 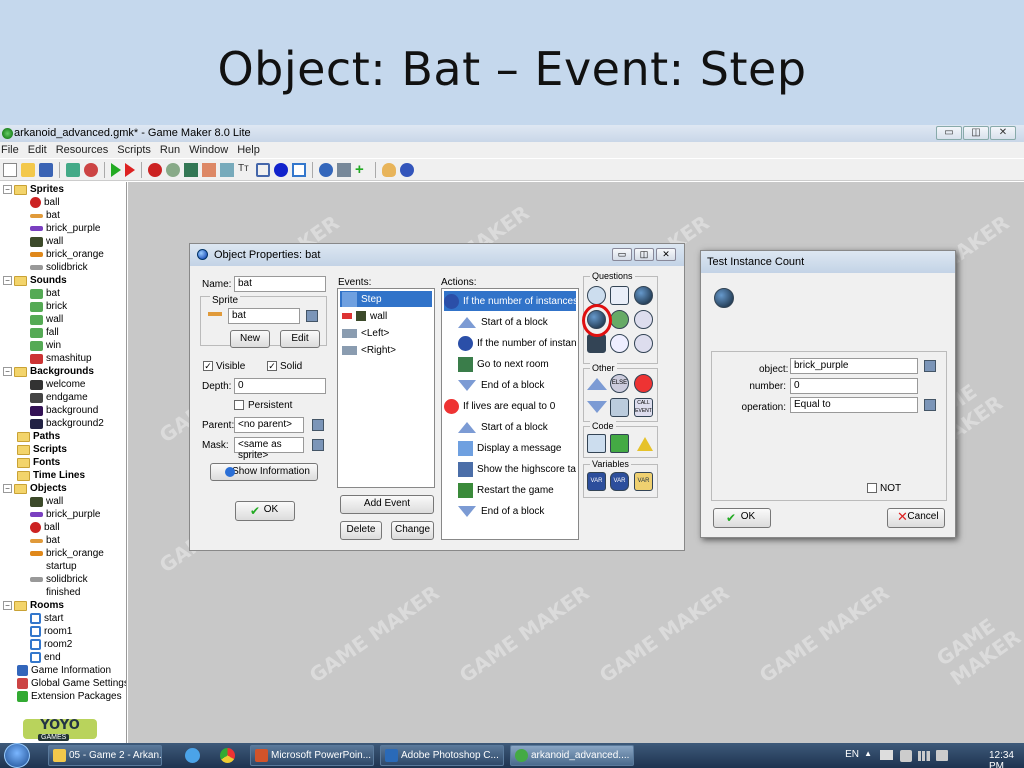 I want to click on sprite-menu-icon, so click(x=312, y=316).